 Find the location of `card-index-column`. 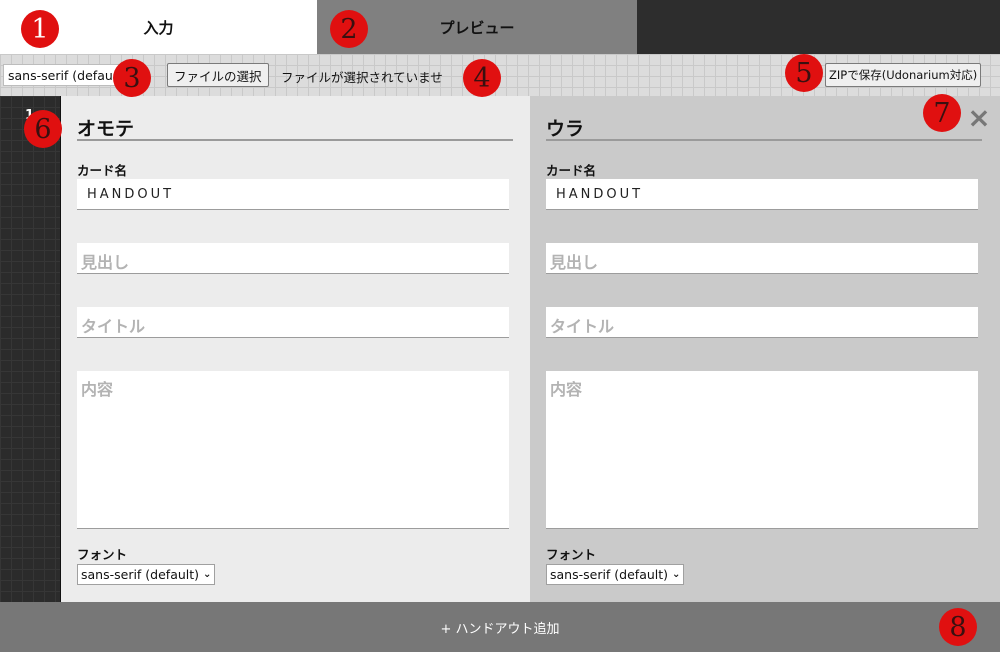

card-index-column is located at coordinates (30, 349).